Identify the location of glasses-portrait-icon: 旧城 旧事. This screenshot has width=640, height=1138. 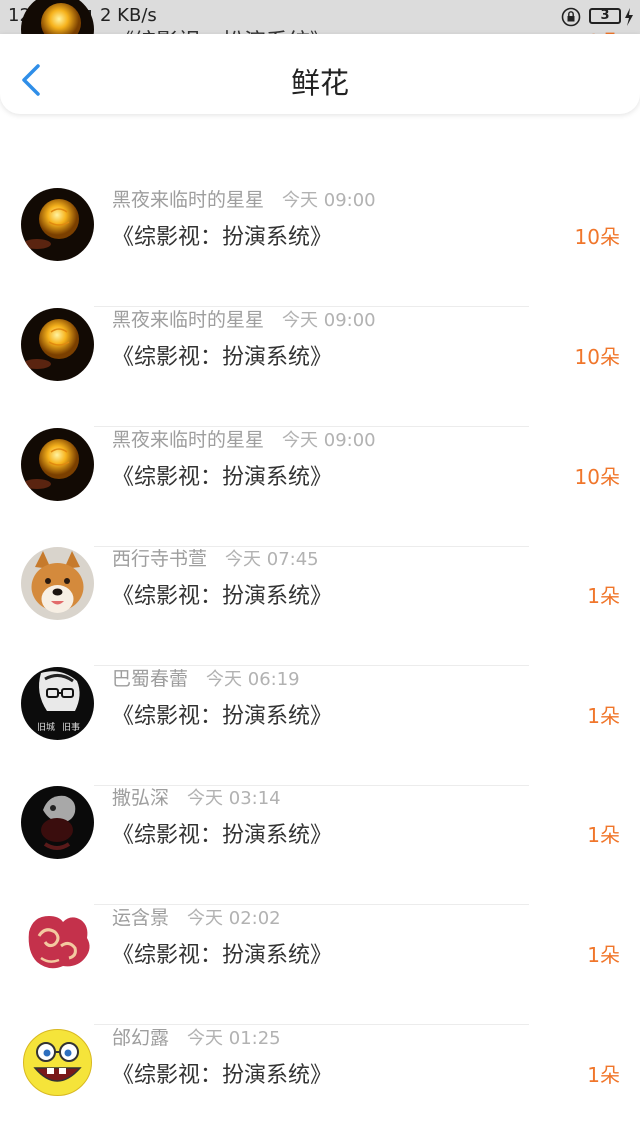
(57, 703).